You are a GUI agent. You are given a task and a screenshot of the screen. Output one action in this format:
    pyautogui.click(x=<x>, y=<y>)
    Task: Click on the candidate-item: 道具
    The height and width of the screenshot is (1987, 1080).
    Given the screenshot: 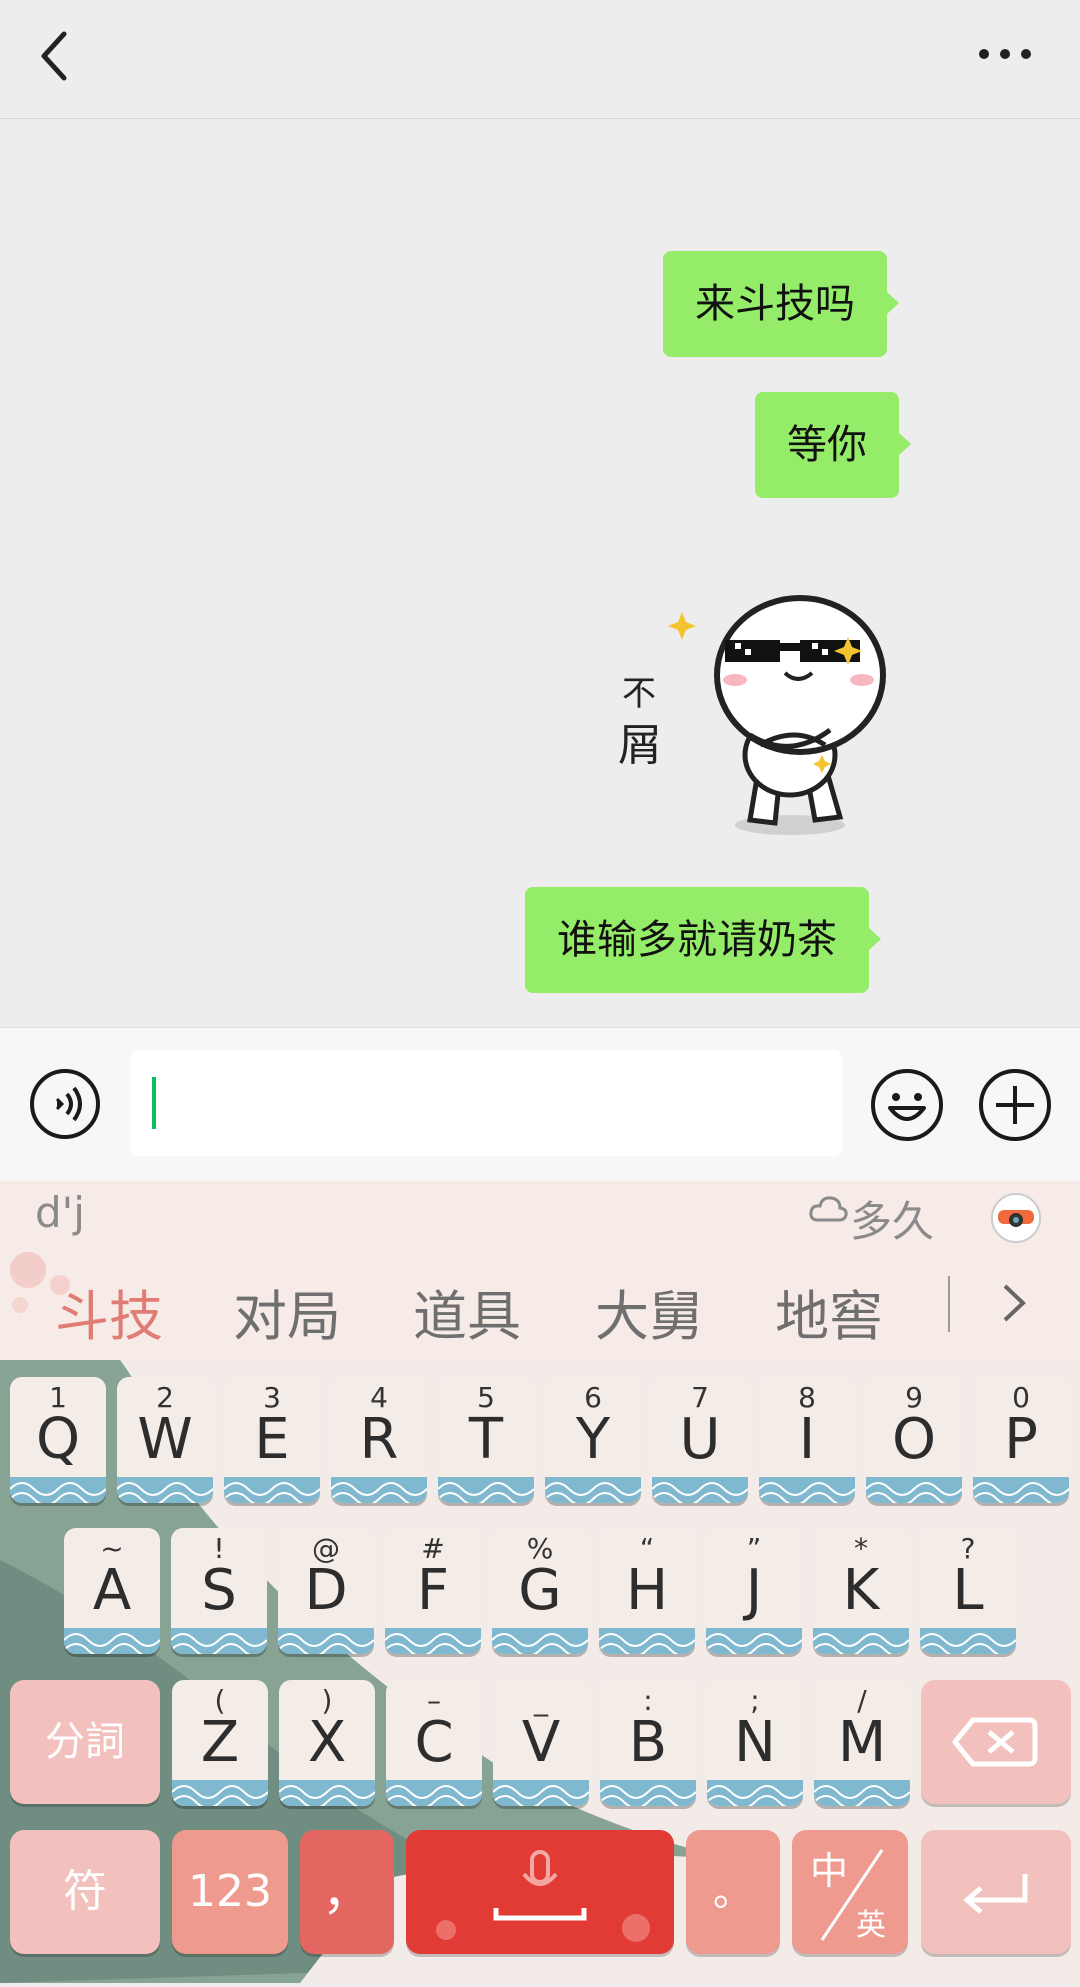 What is the action you would take?
    pyautogui.click(x=467, y=1311)
    